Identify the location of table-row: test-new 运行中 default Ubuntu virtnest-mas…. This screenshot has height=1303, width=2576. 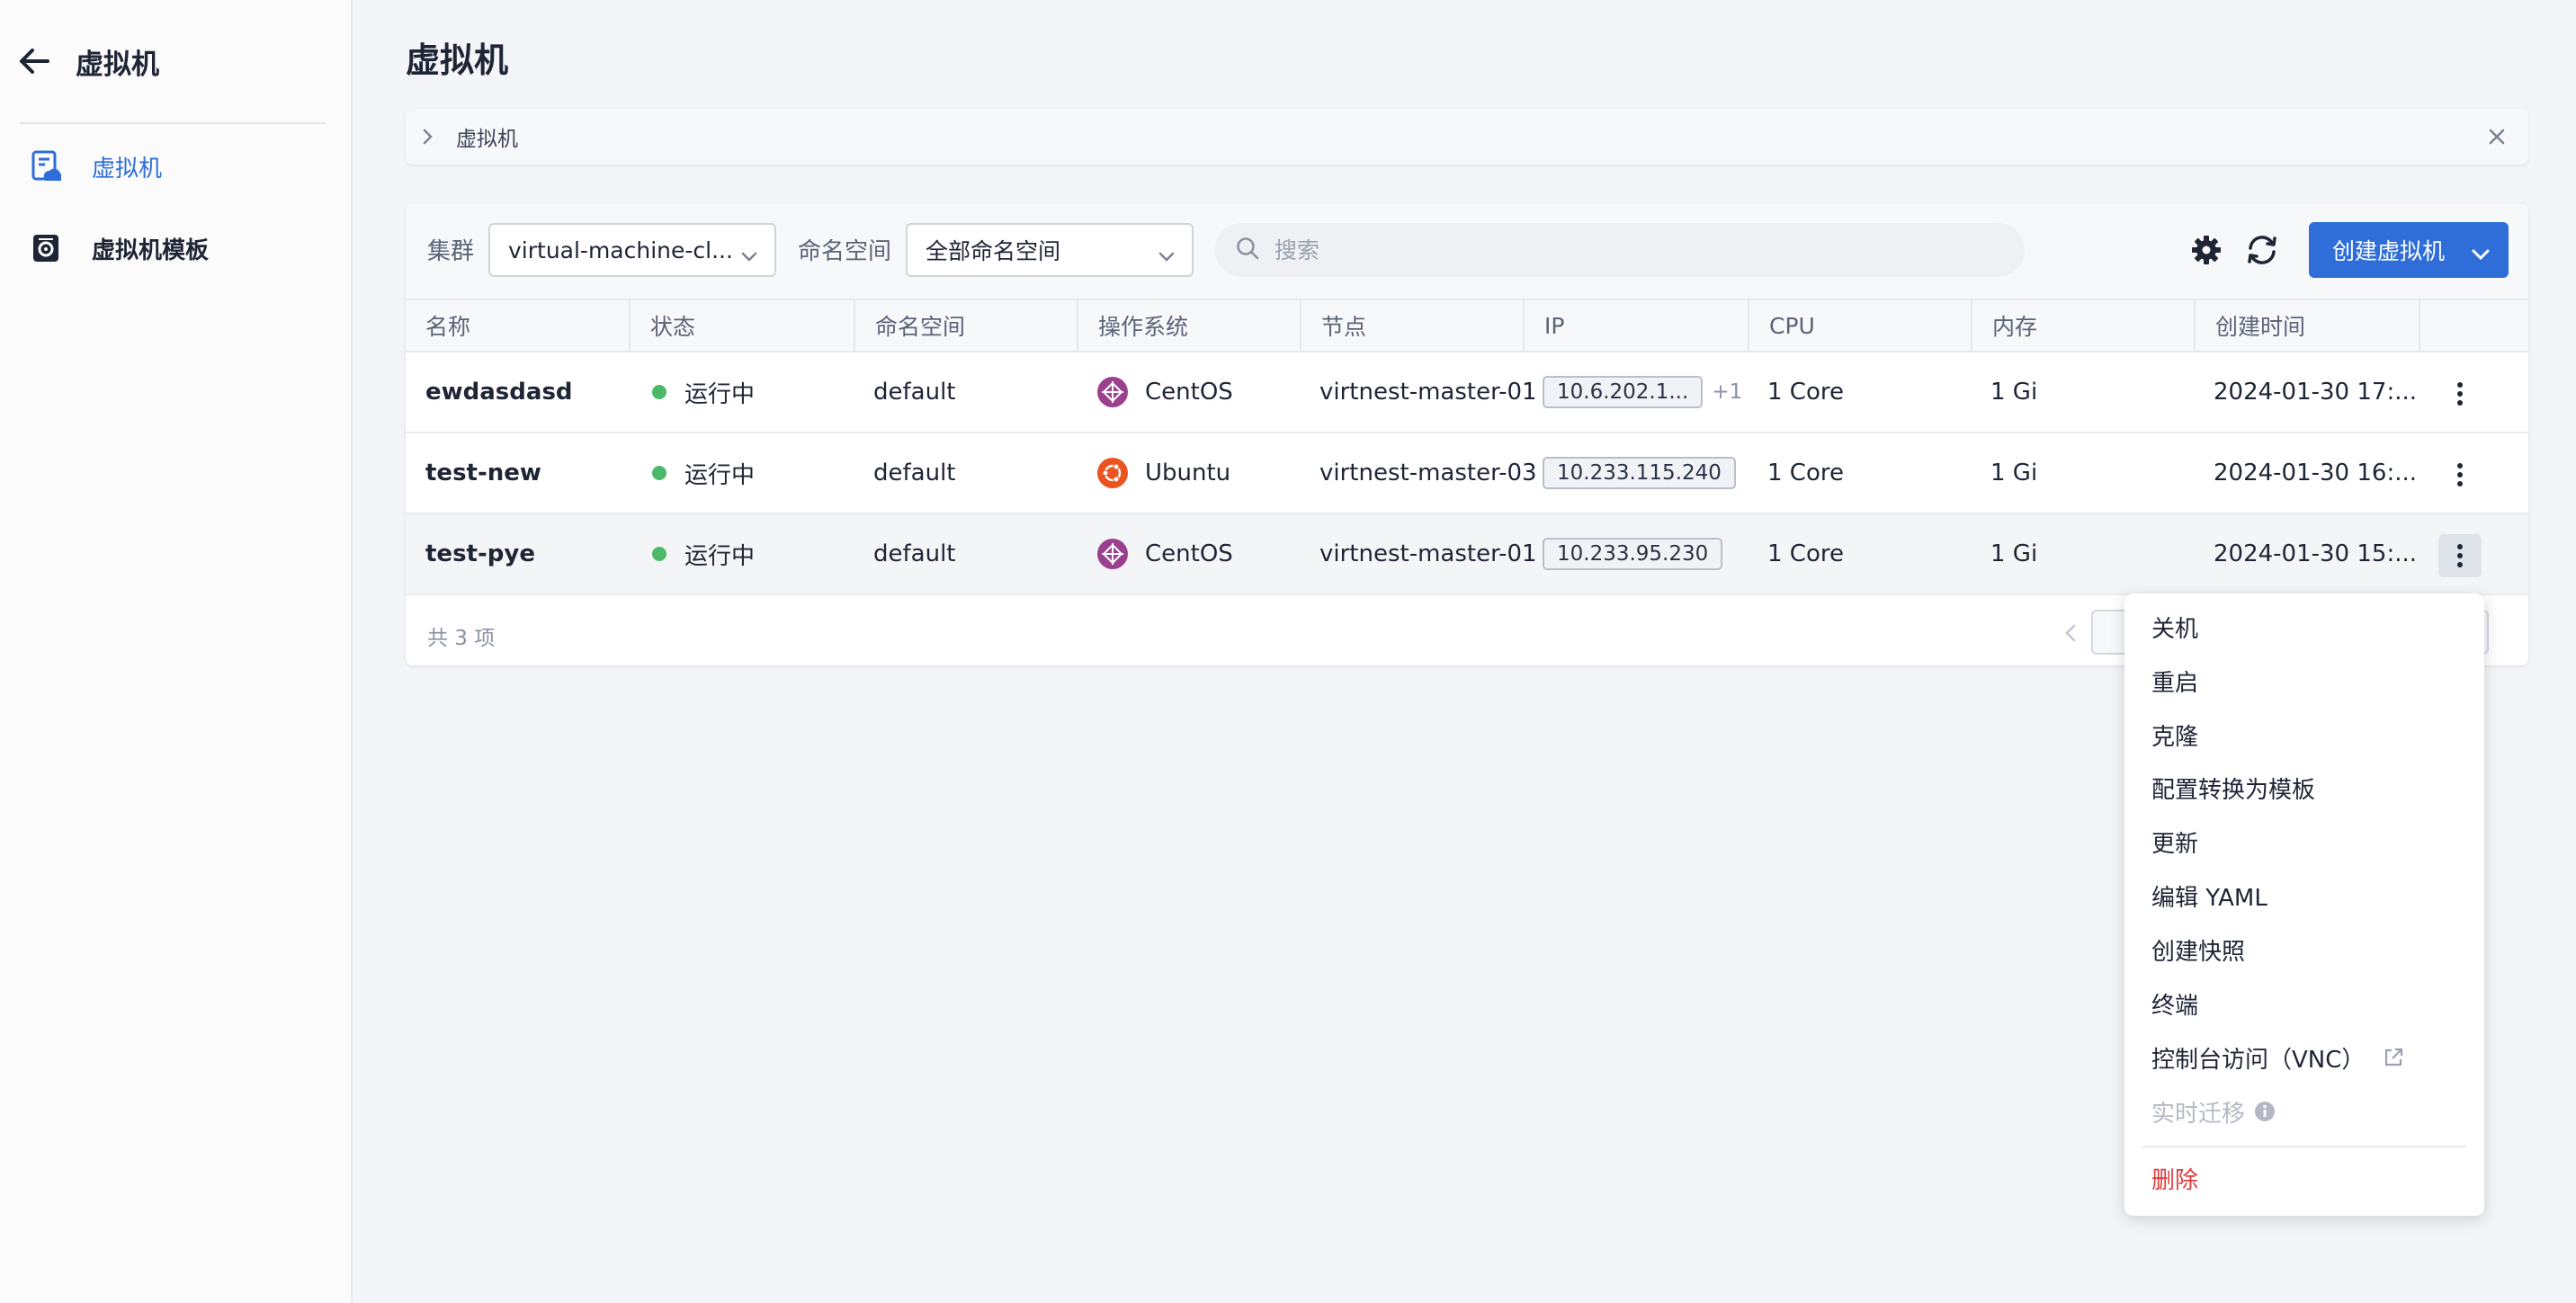
(1467, 474).